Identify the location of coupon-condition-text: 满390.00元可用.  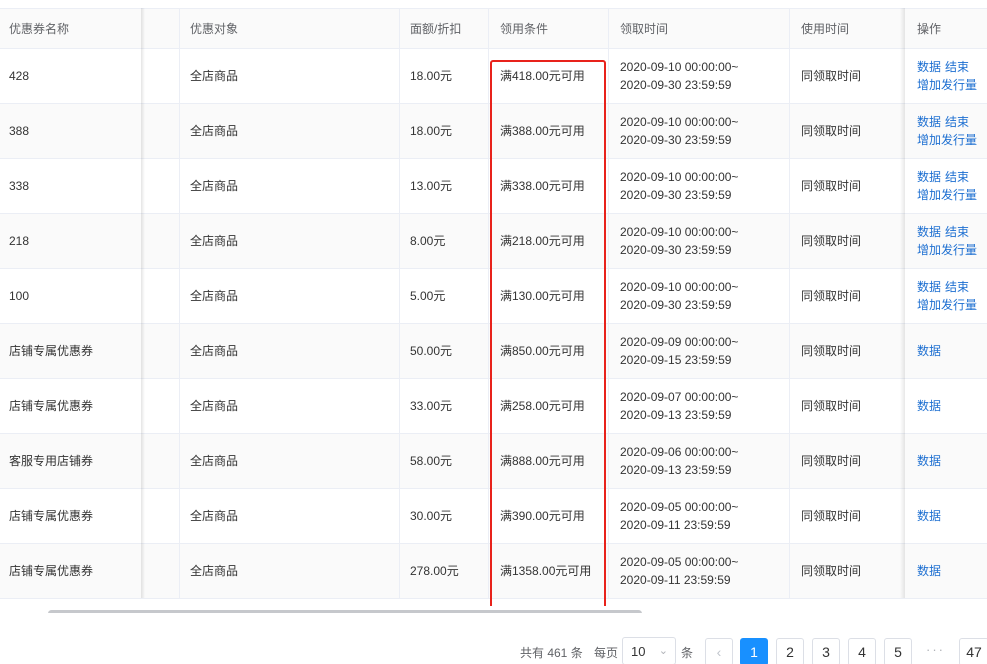
(542, 516).